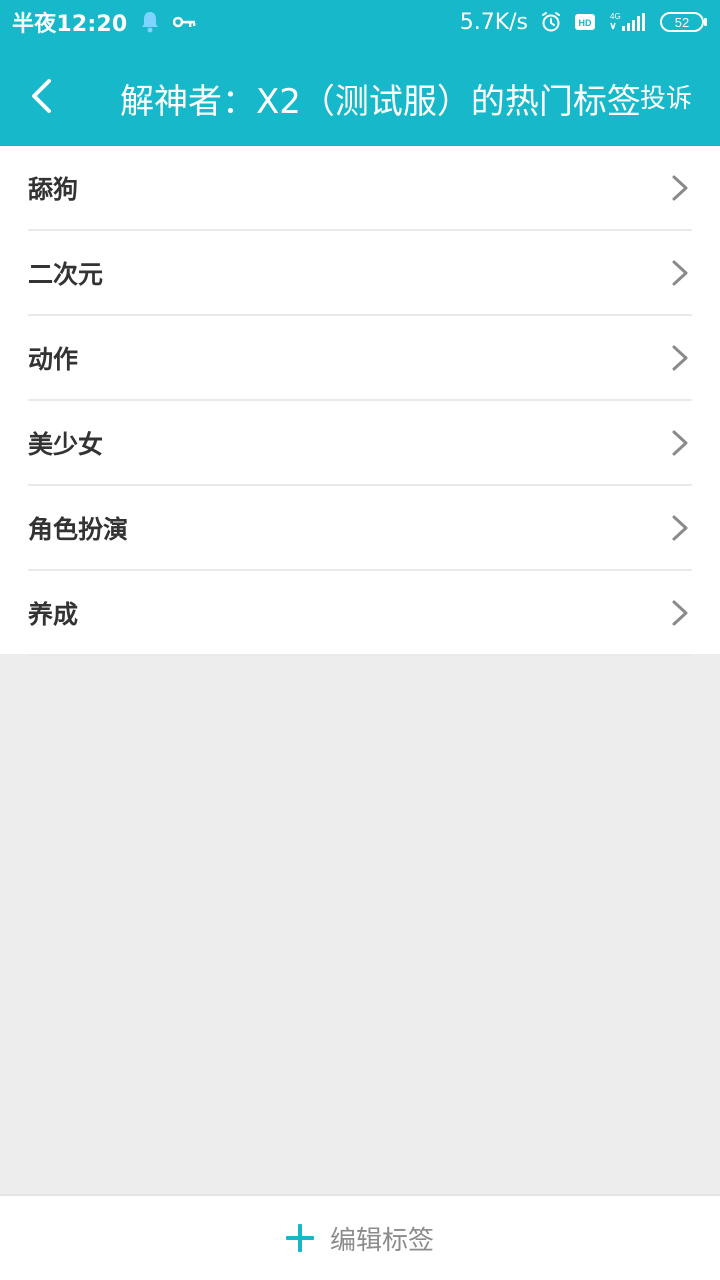 This screenshot has height=1280, width=720. What do you see at coordinates (53, 359) in the screenshot?
I see `tag-label: 动作` at bounding box center [53, 359].